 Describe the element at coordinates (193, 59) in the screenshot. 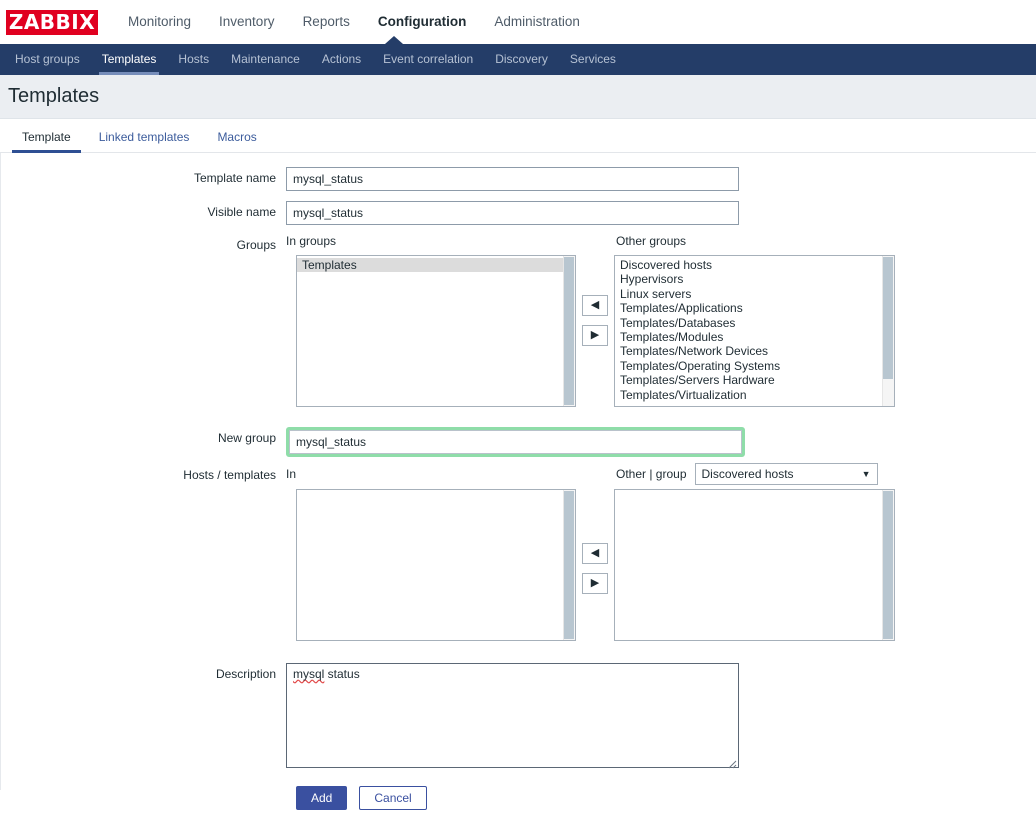

I see `subnav-item-hosts: Hosts` at that location.